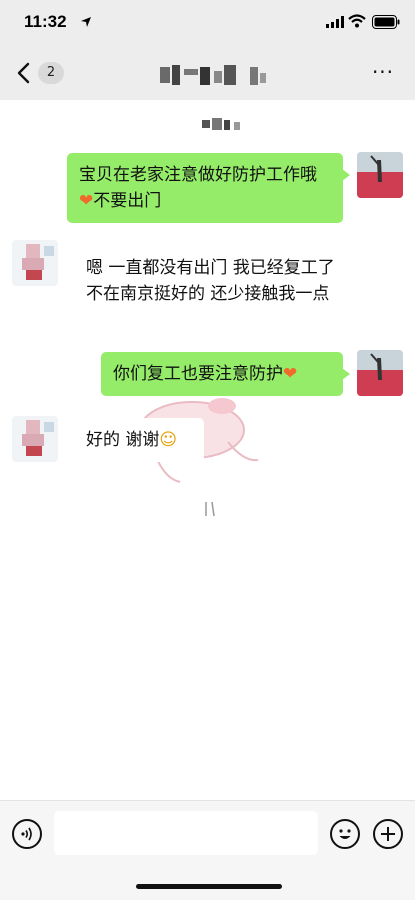  Describe the element at coordinates (198, 374) in the screenshot. I see `message-text: 你们复工也要注意防护` at that location.